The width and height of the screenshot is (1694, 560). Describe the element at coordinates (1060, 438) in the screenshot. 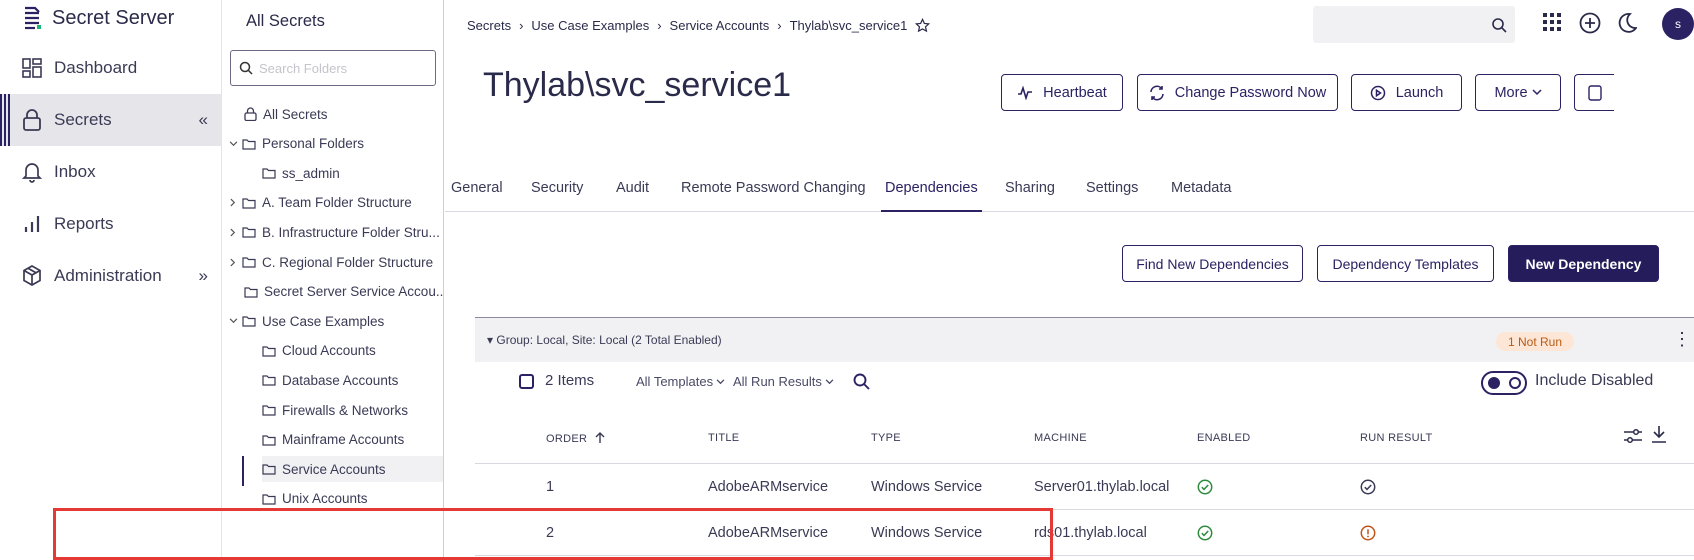

I see `column-header-machine: MACHINE` at that location.